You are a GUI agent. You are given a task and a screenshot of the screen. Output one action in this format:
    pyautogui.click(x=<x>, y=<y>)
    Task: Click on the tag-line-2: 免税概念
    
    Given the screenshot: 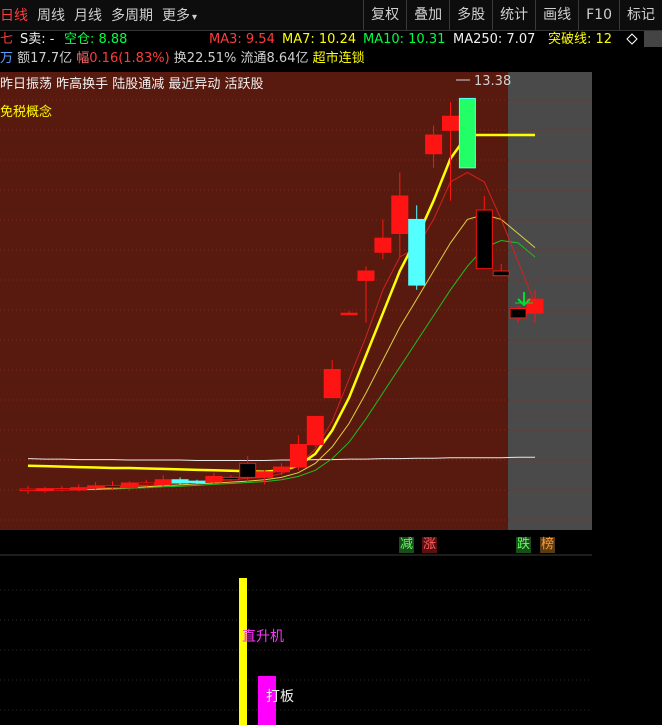 What is the action you would take?
    pyautogui.click(x=26, y=112)
    